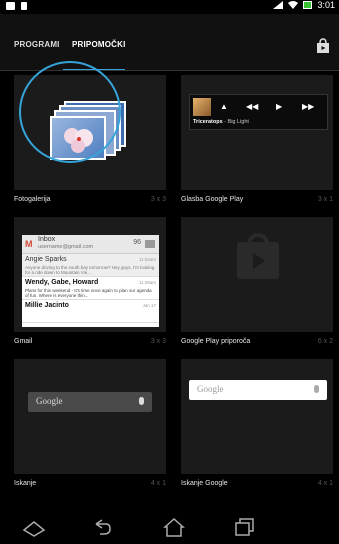  Describe the element at coordinates (238, 122) in the screenshot. I see `song-title: Big Light` at that location.